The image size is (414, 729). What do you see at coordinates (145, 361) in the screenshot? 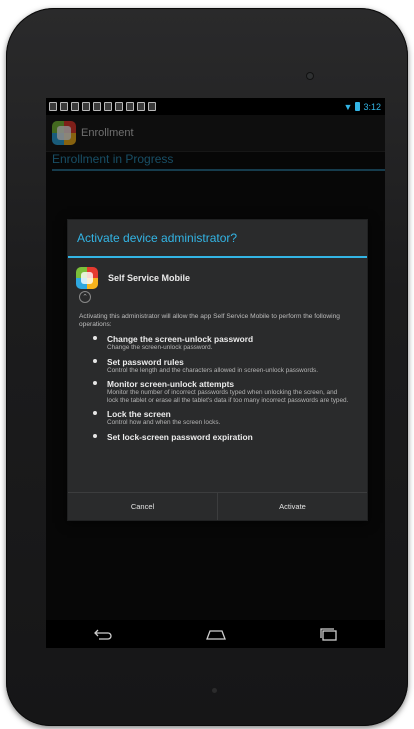
I see `permission-title: Set password rules` at bounding box center [145, 361].